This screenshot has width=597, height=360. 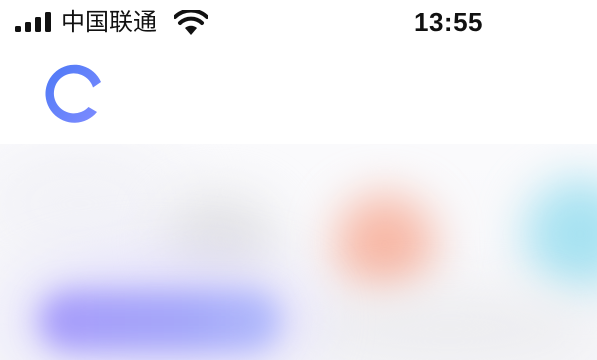 I want to click on blurred-peach-item, so click(x=385, y=244).